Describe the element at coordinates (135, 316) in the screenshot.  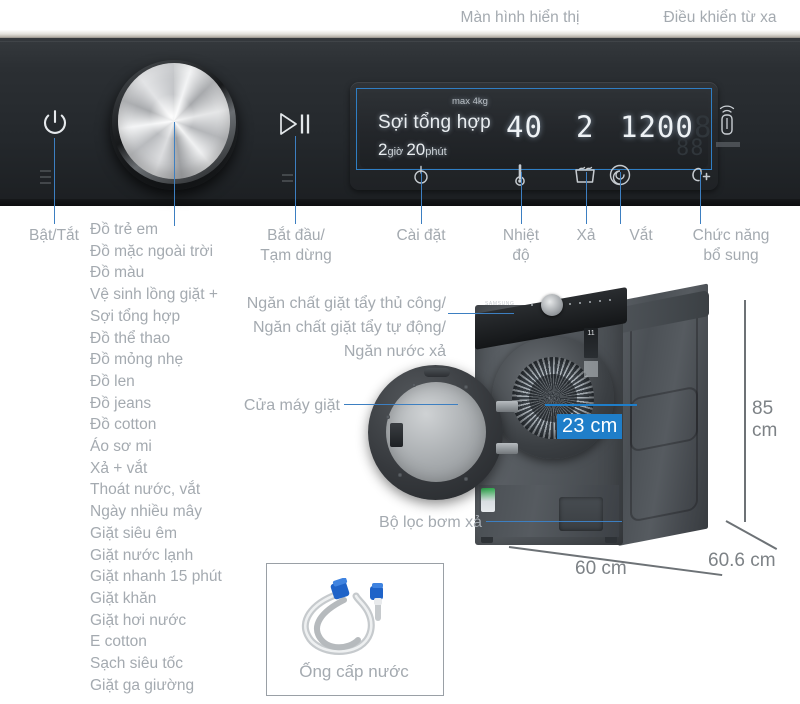
I see `program-item: Sợi tổng hợp` at that location.